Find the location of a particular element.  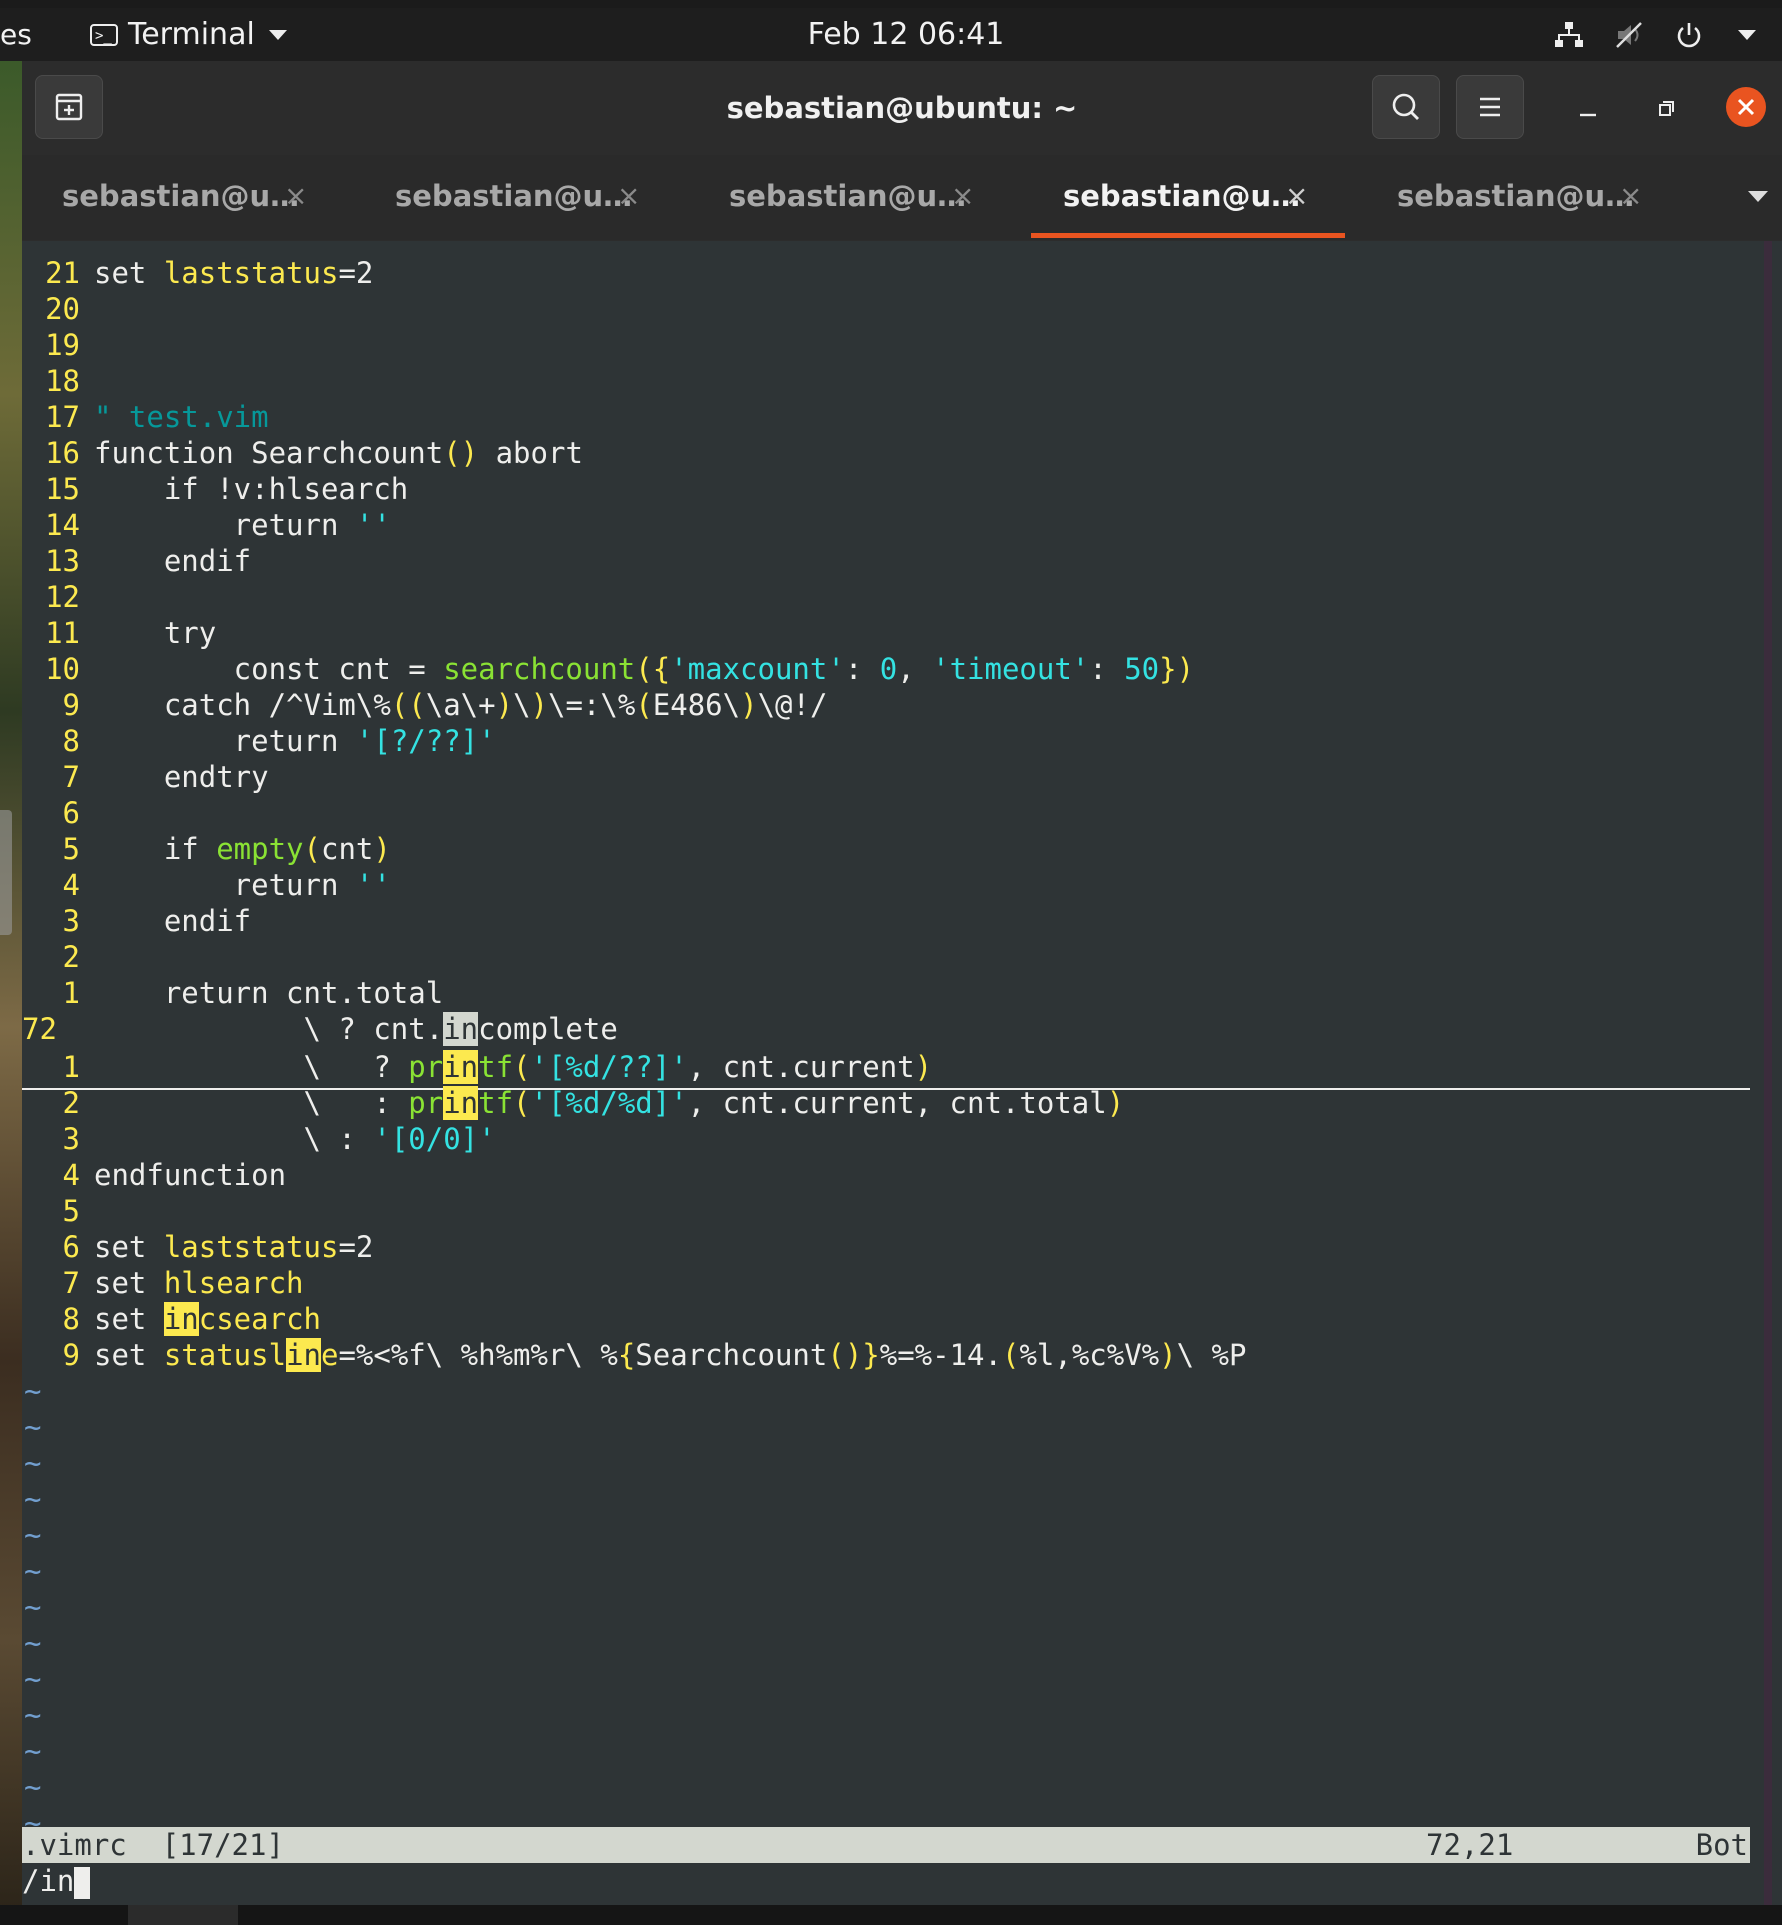

scrollbar is located at coordinates (1766, 1073).